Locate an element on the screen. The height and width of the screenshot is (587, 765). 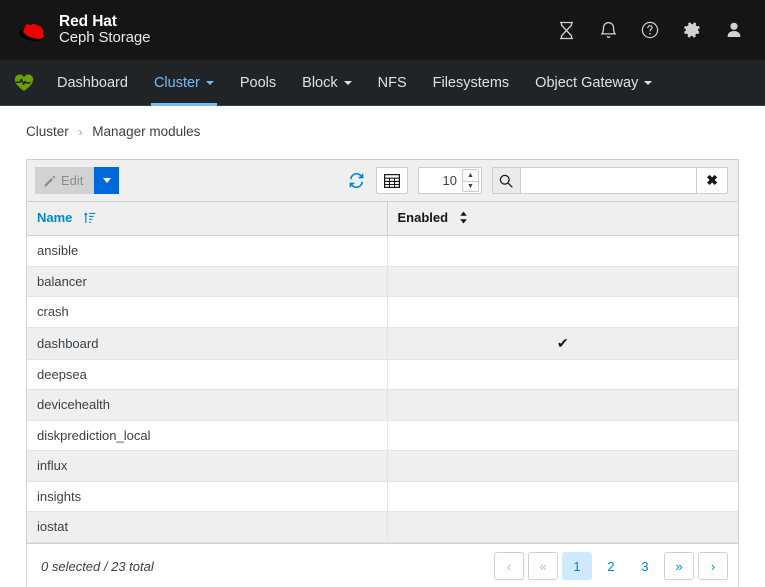
column-header-name: Name is located at coordinates (207, 219).